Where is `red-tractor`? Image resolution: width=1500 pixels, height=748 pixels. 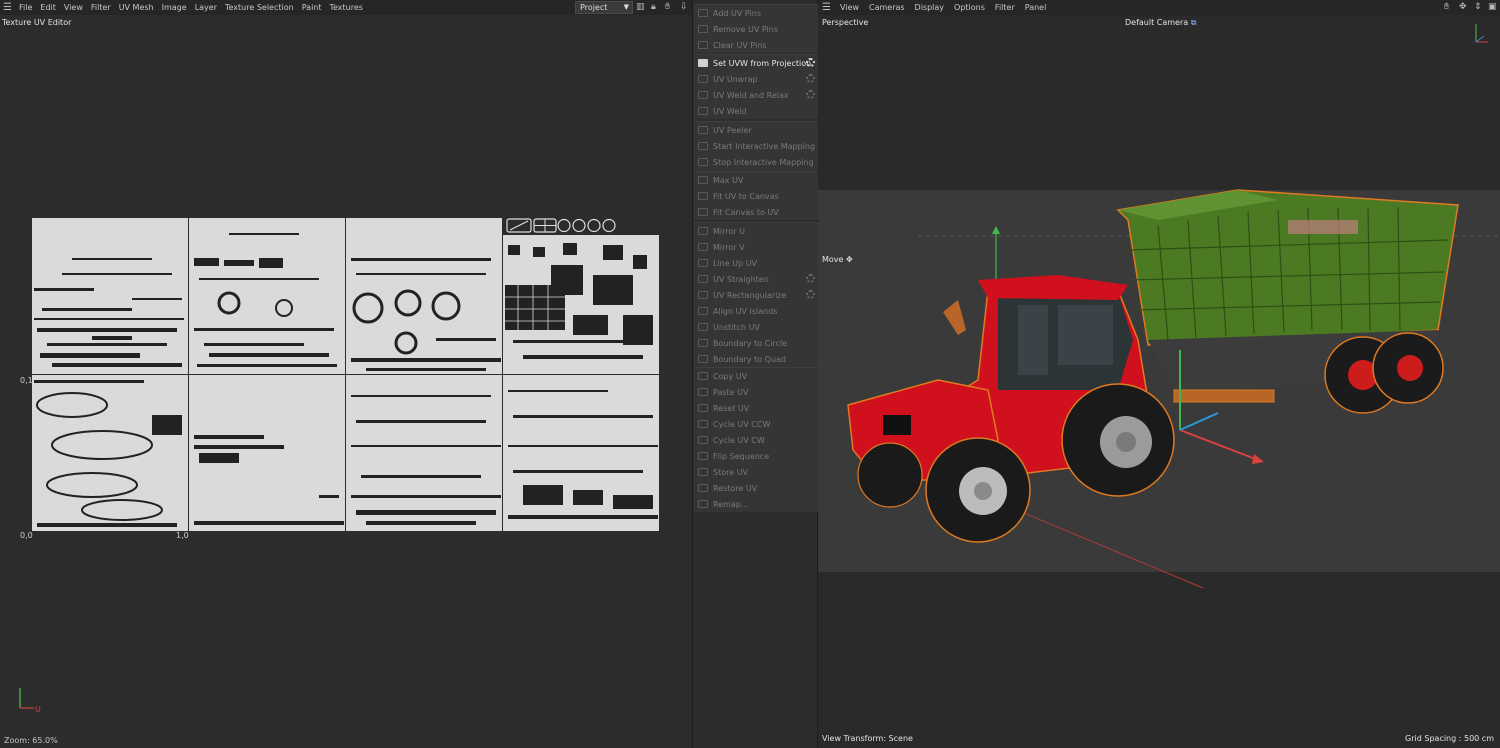
red-tractor is located at coordinates (1011, 409).